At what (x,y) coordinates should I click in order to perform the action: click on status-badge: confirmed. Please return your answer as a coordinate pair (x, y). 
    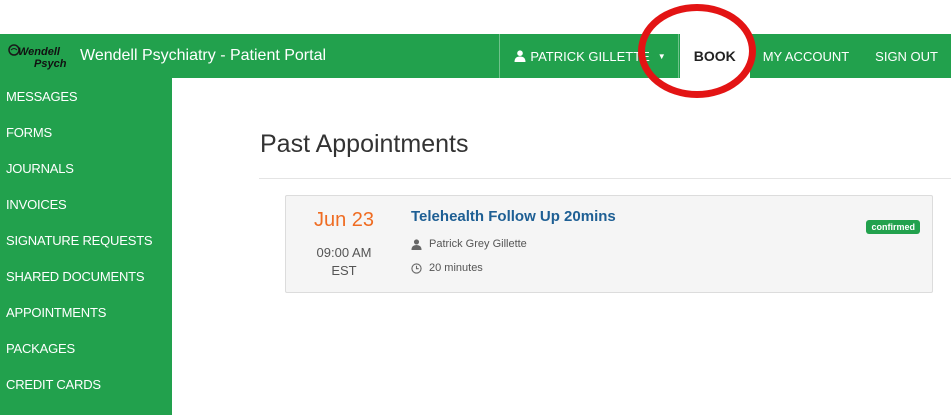
    Looking at the image, I should click on (893, 227).